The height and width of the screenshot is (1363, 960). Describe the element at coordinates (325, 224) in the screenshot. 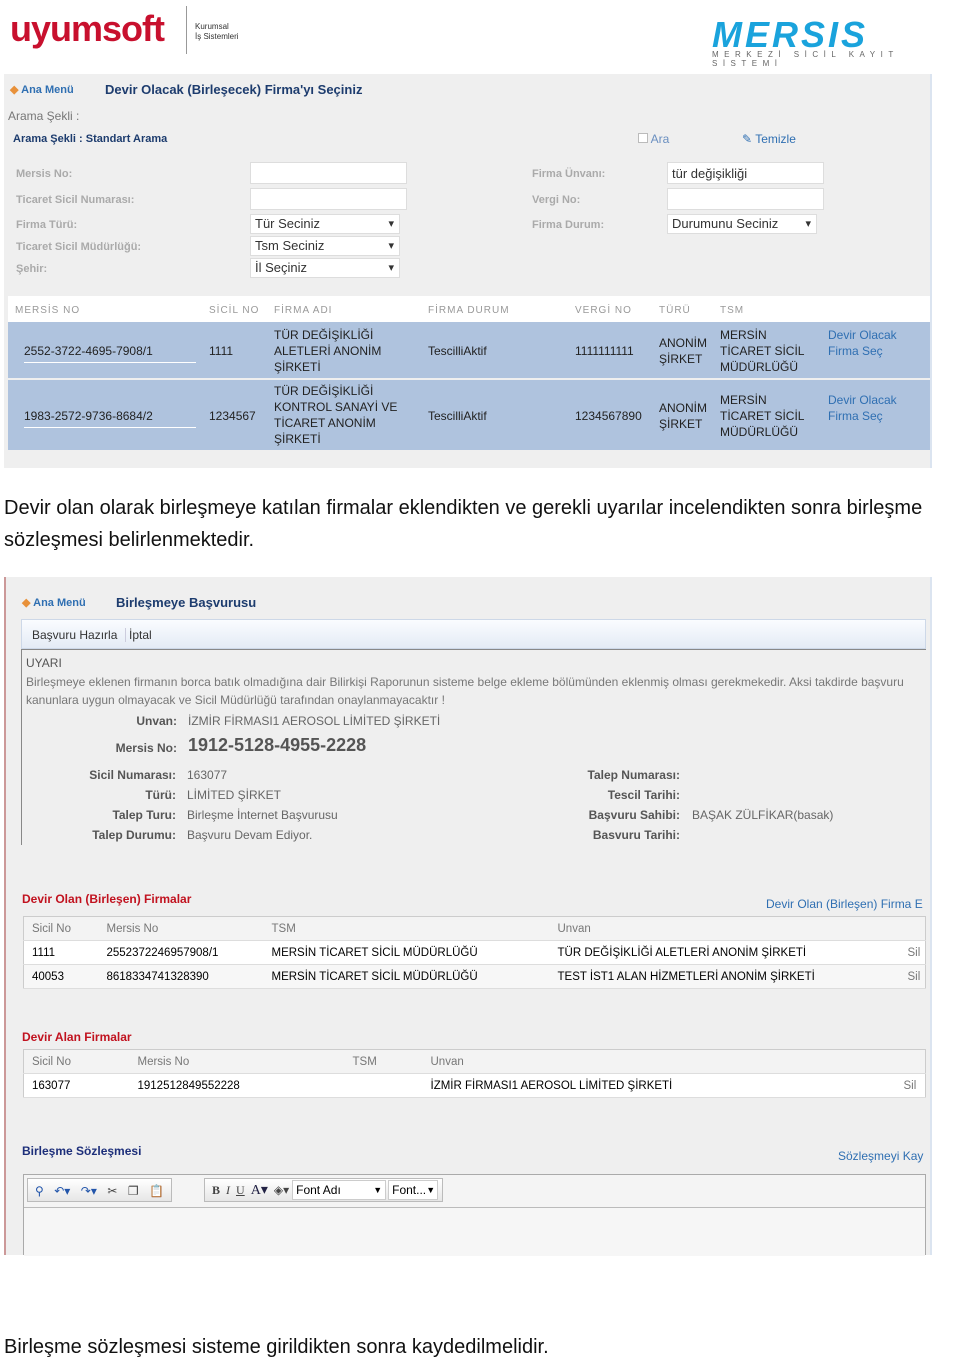

I see `firma-turu-select: Tür Seciniz` at that location.